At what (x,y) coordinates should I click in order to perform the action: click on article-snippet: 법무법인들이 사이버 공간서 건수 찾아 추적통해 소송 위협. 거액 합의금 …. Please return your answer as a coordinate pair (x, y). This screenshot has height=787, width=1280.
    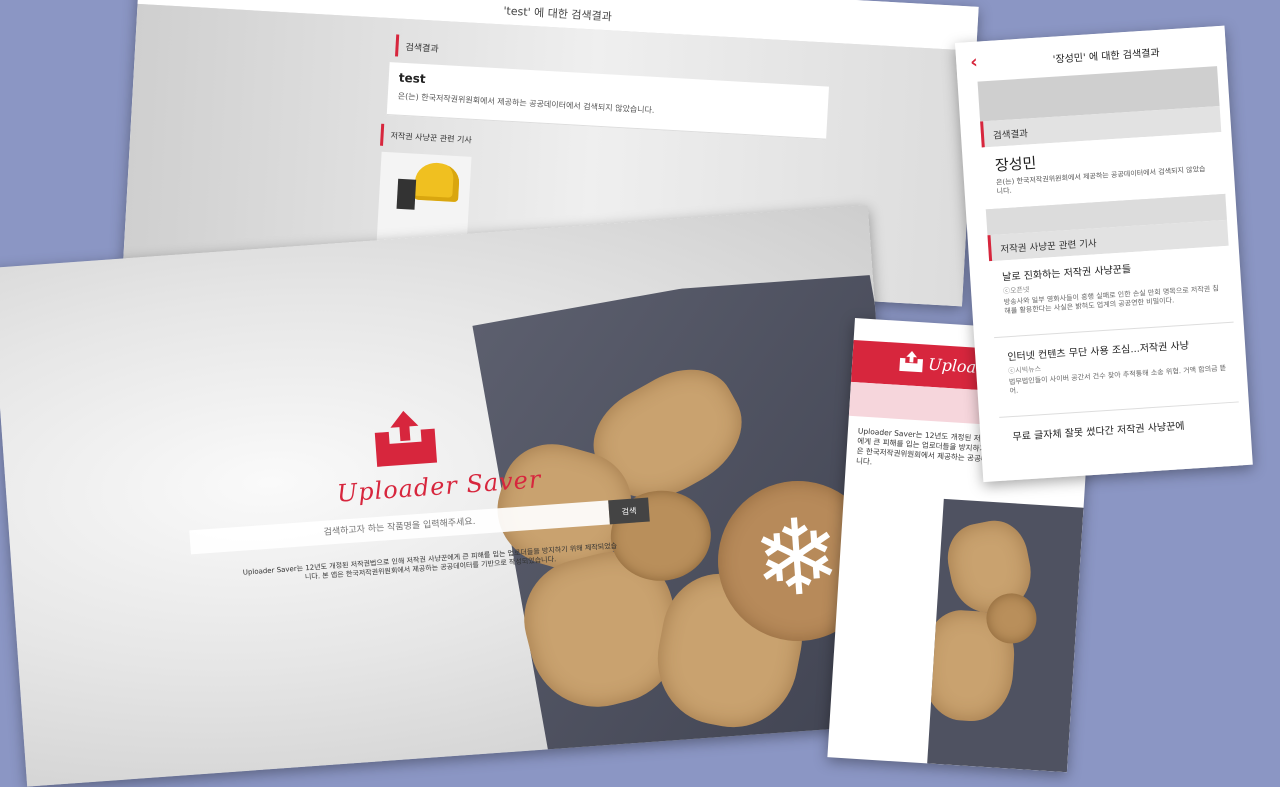
    Looking at the image, I should click on (1117, 380).